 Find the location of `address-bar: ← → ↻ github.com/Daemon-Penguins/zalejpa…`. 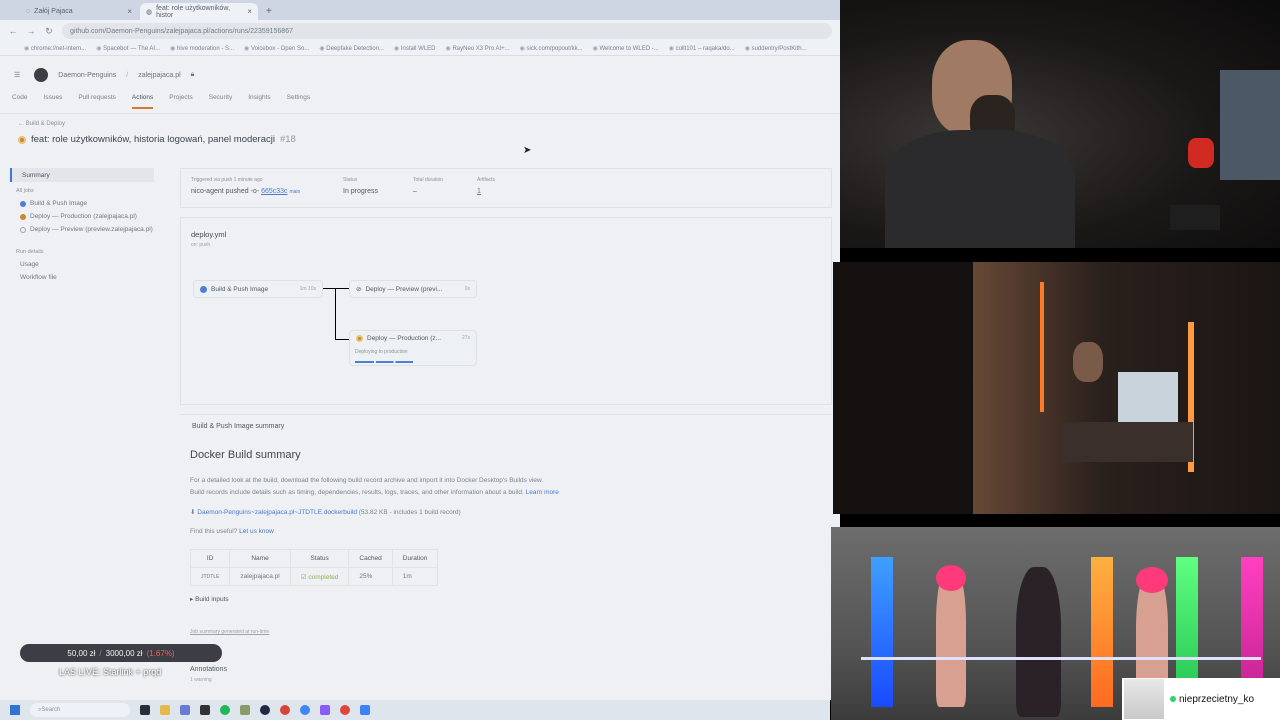

address-bar: ← → ↻ github.com/Daemon-Penguins/zalejpa… is located at coordinates (420, 31).